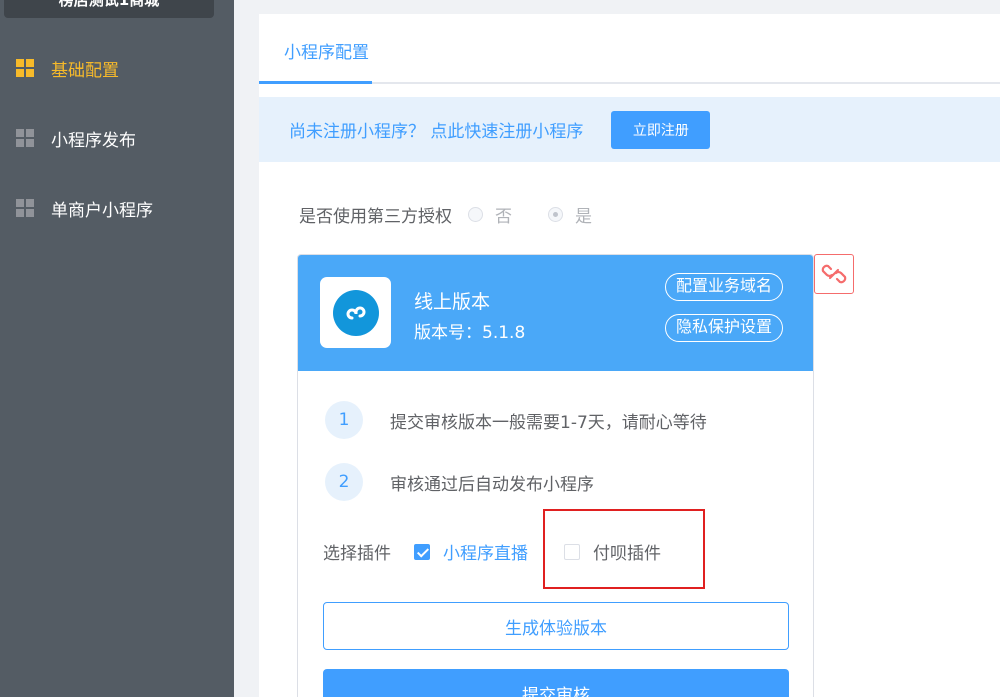  I want to click on step-text: 审核通过后自动发布小程序, so click(492, 484).